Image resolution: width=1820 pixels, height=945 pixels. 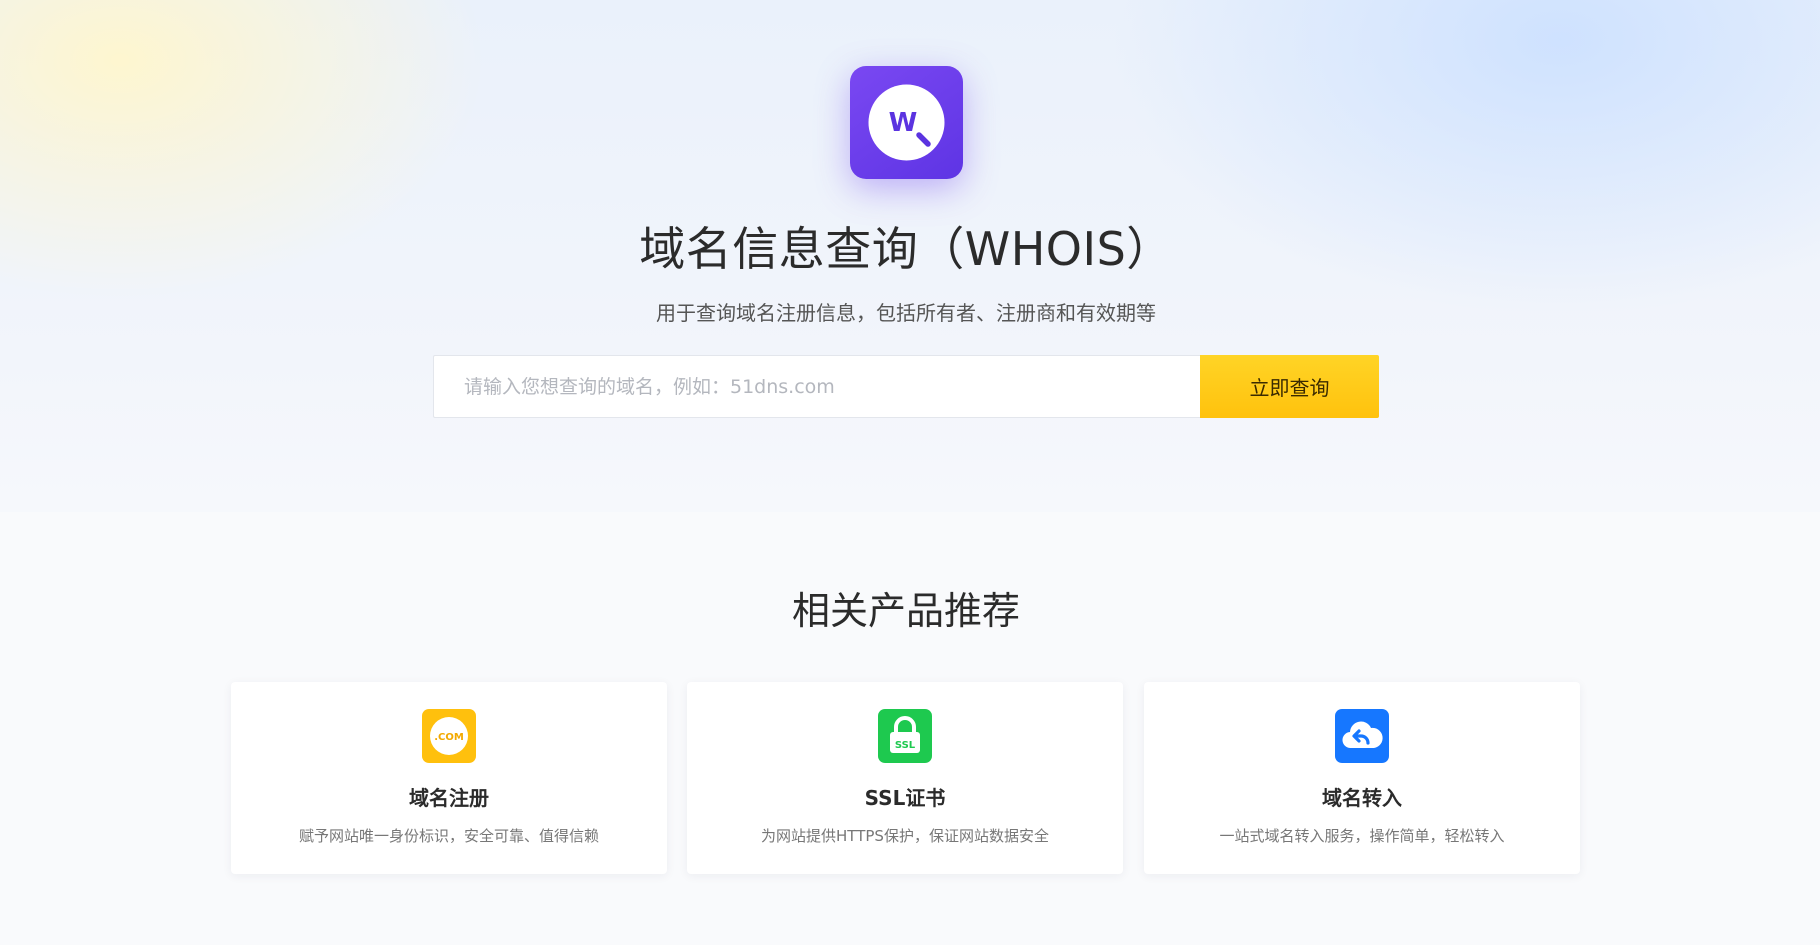 What do you see at coordinates (448, 836) in the screenshot?
I see `product-desc: 赋予网站唯一身份标识，安全可靠、值得信赖` at bounding box center [448, 836].